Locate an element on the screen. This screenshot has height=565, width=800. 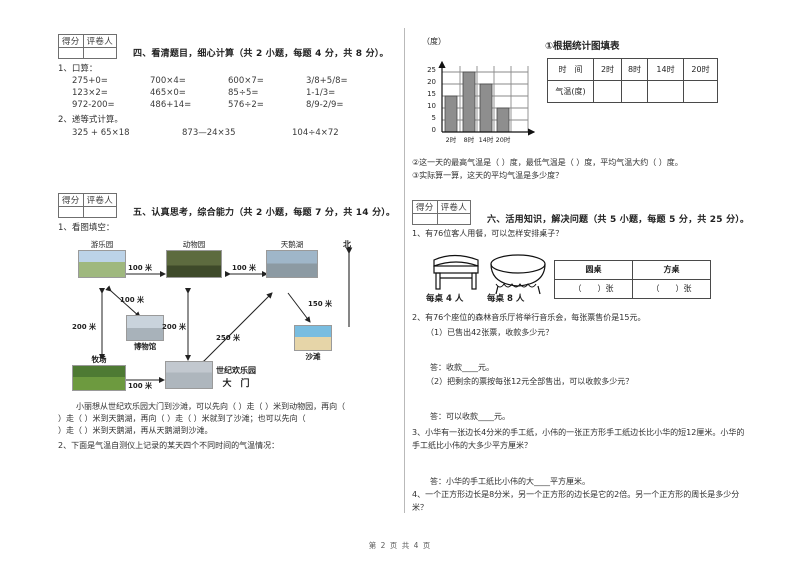
map-node-label: 大 门 is located at coordinates (236, 384).